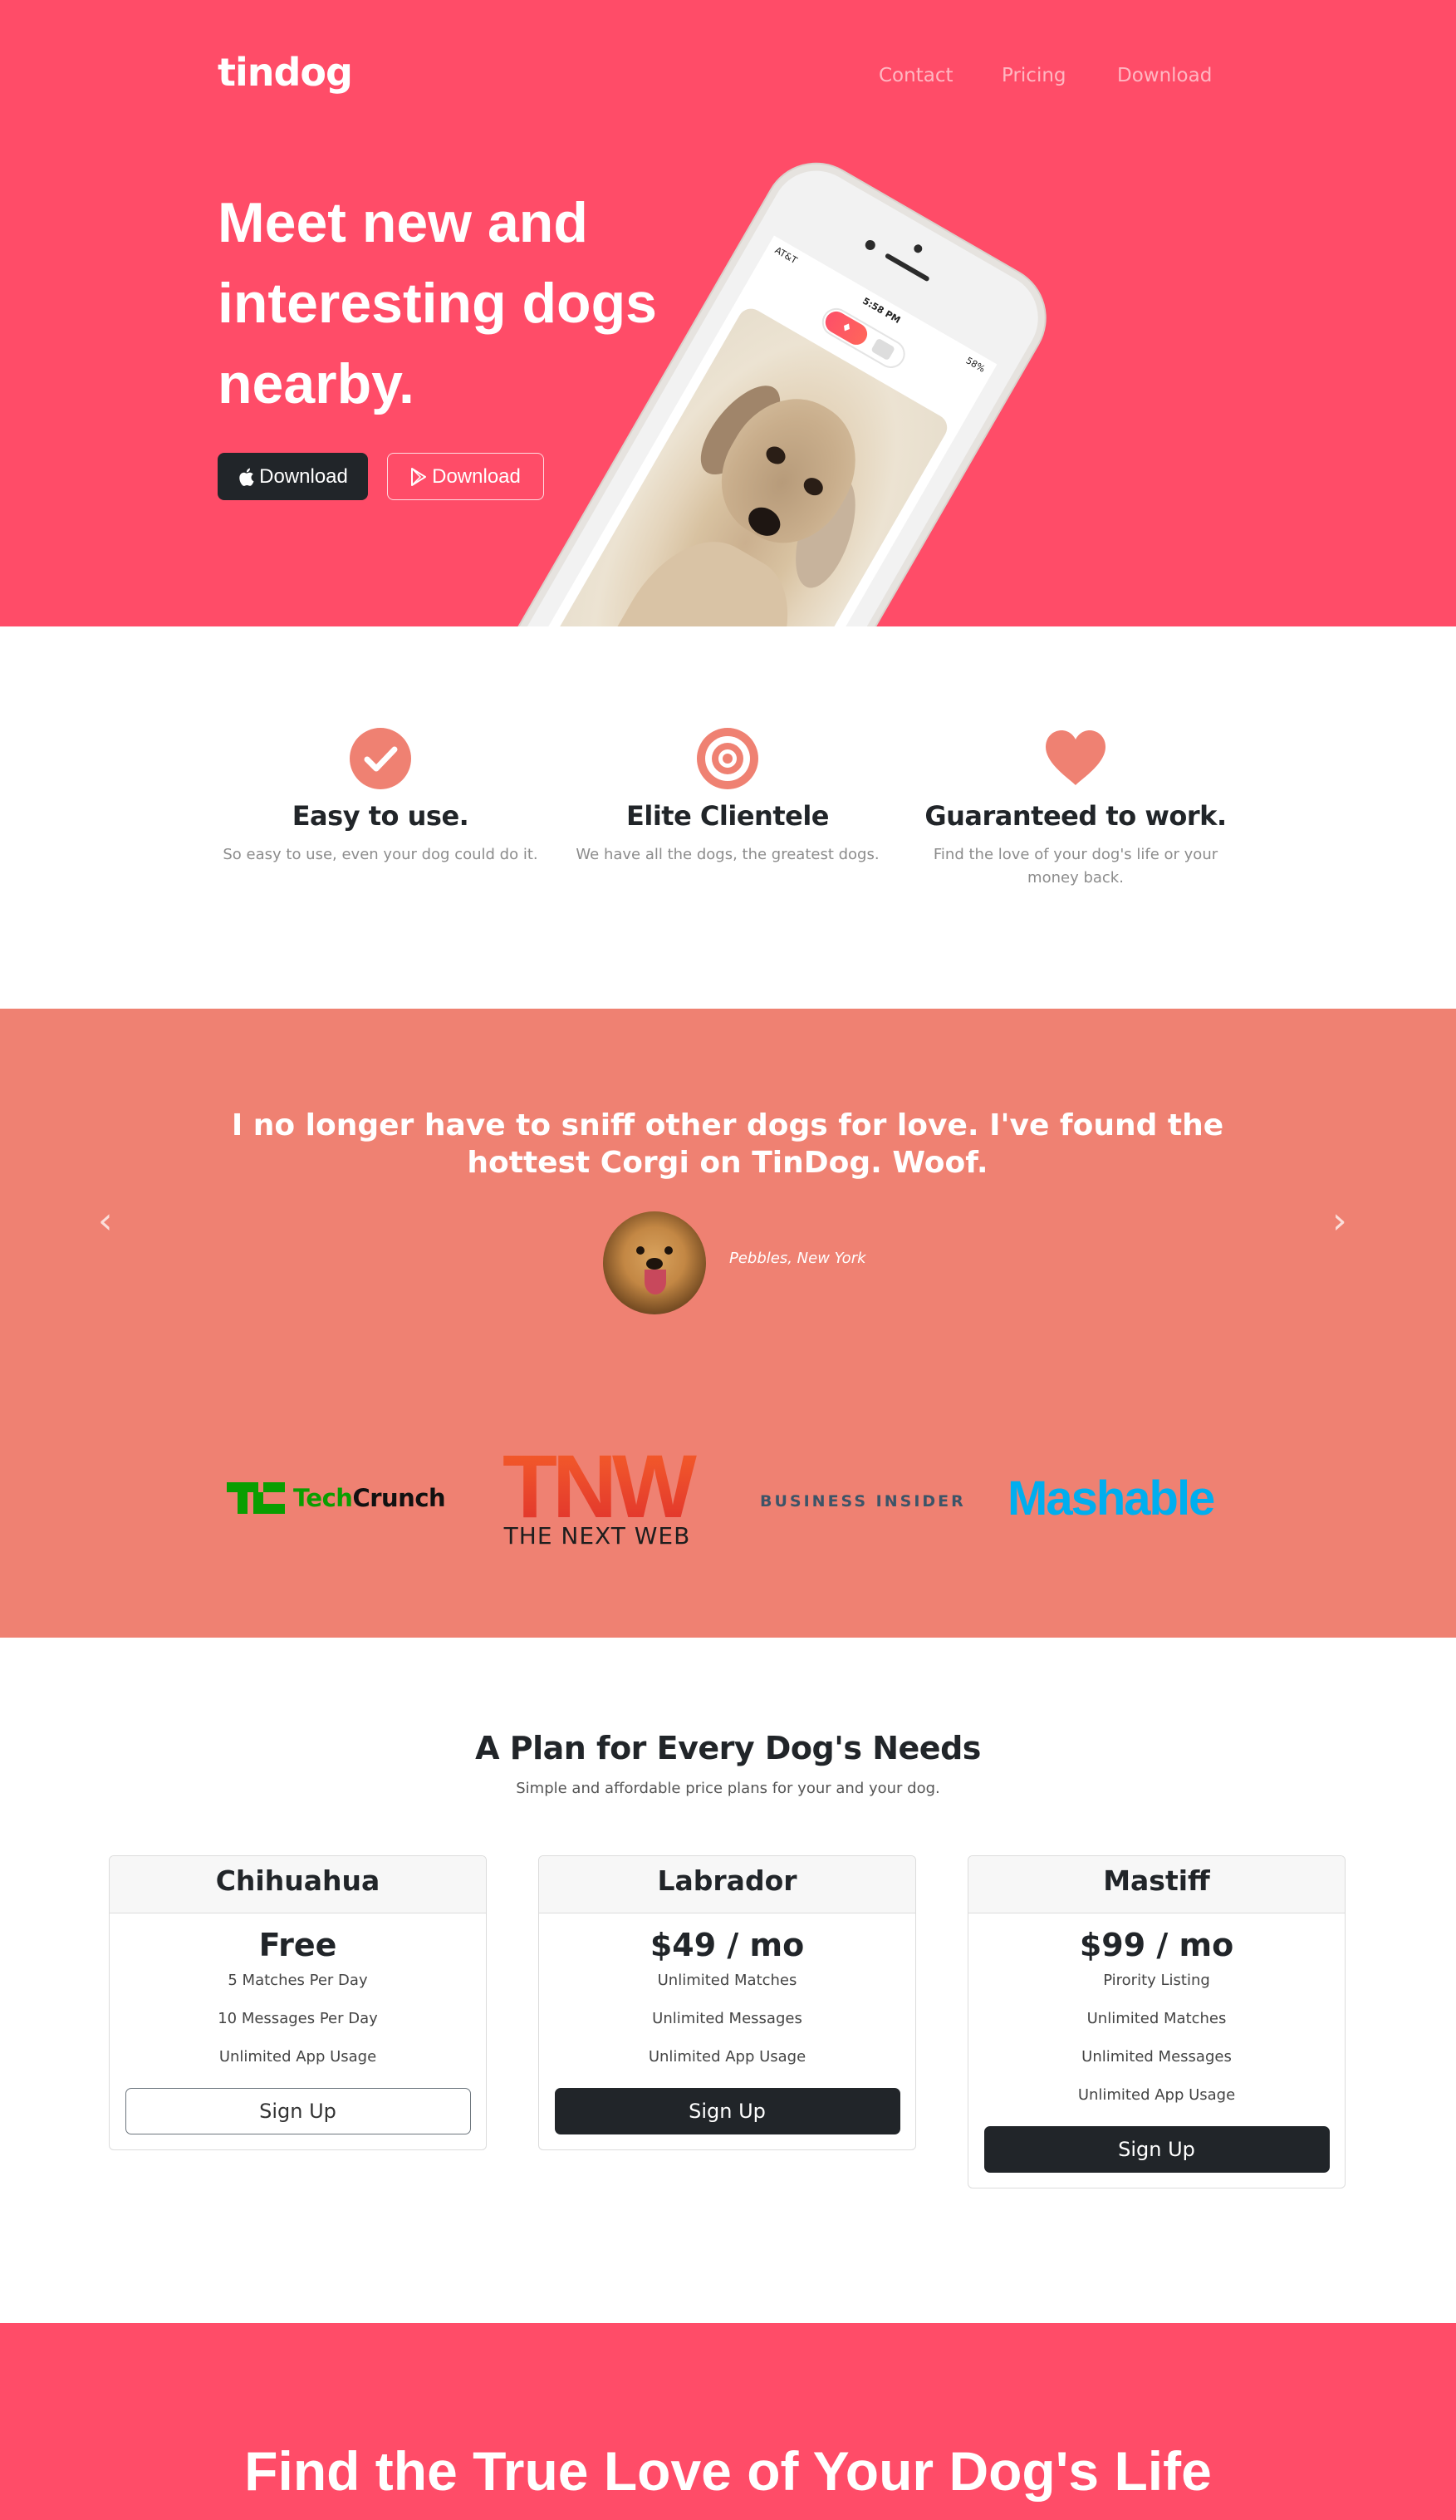 This screenshot has height=2520, width=1456. I want to click on heart-icon, so click(1075, 757).